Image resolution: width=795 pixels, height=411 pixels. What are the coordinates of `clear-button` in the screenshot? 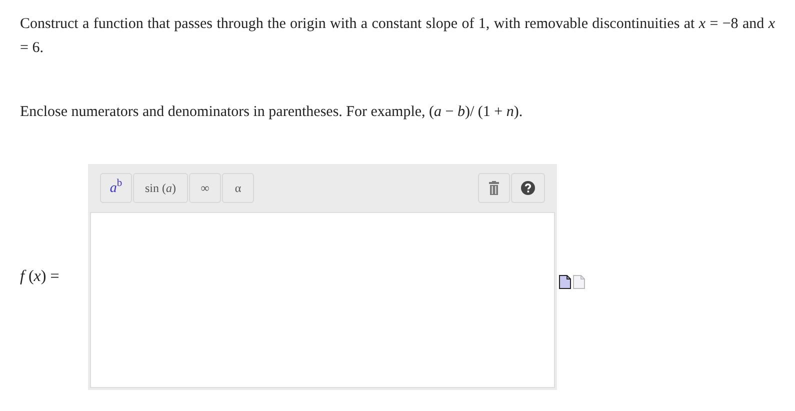 It's located at (494, 188).